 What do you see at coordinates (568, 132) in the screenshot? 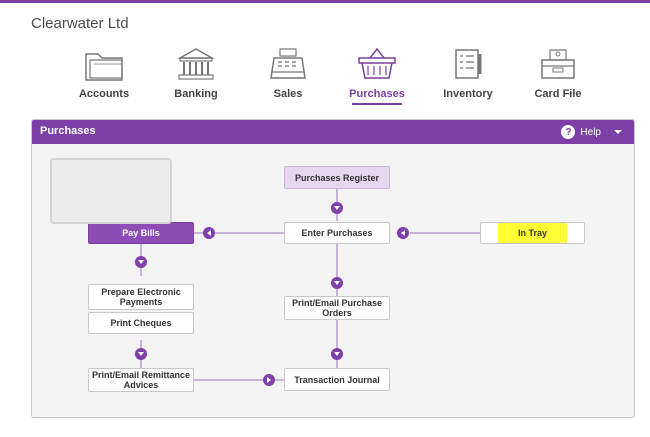
I see `help-icon: ?` at bounding box center [568, 132].